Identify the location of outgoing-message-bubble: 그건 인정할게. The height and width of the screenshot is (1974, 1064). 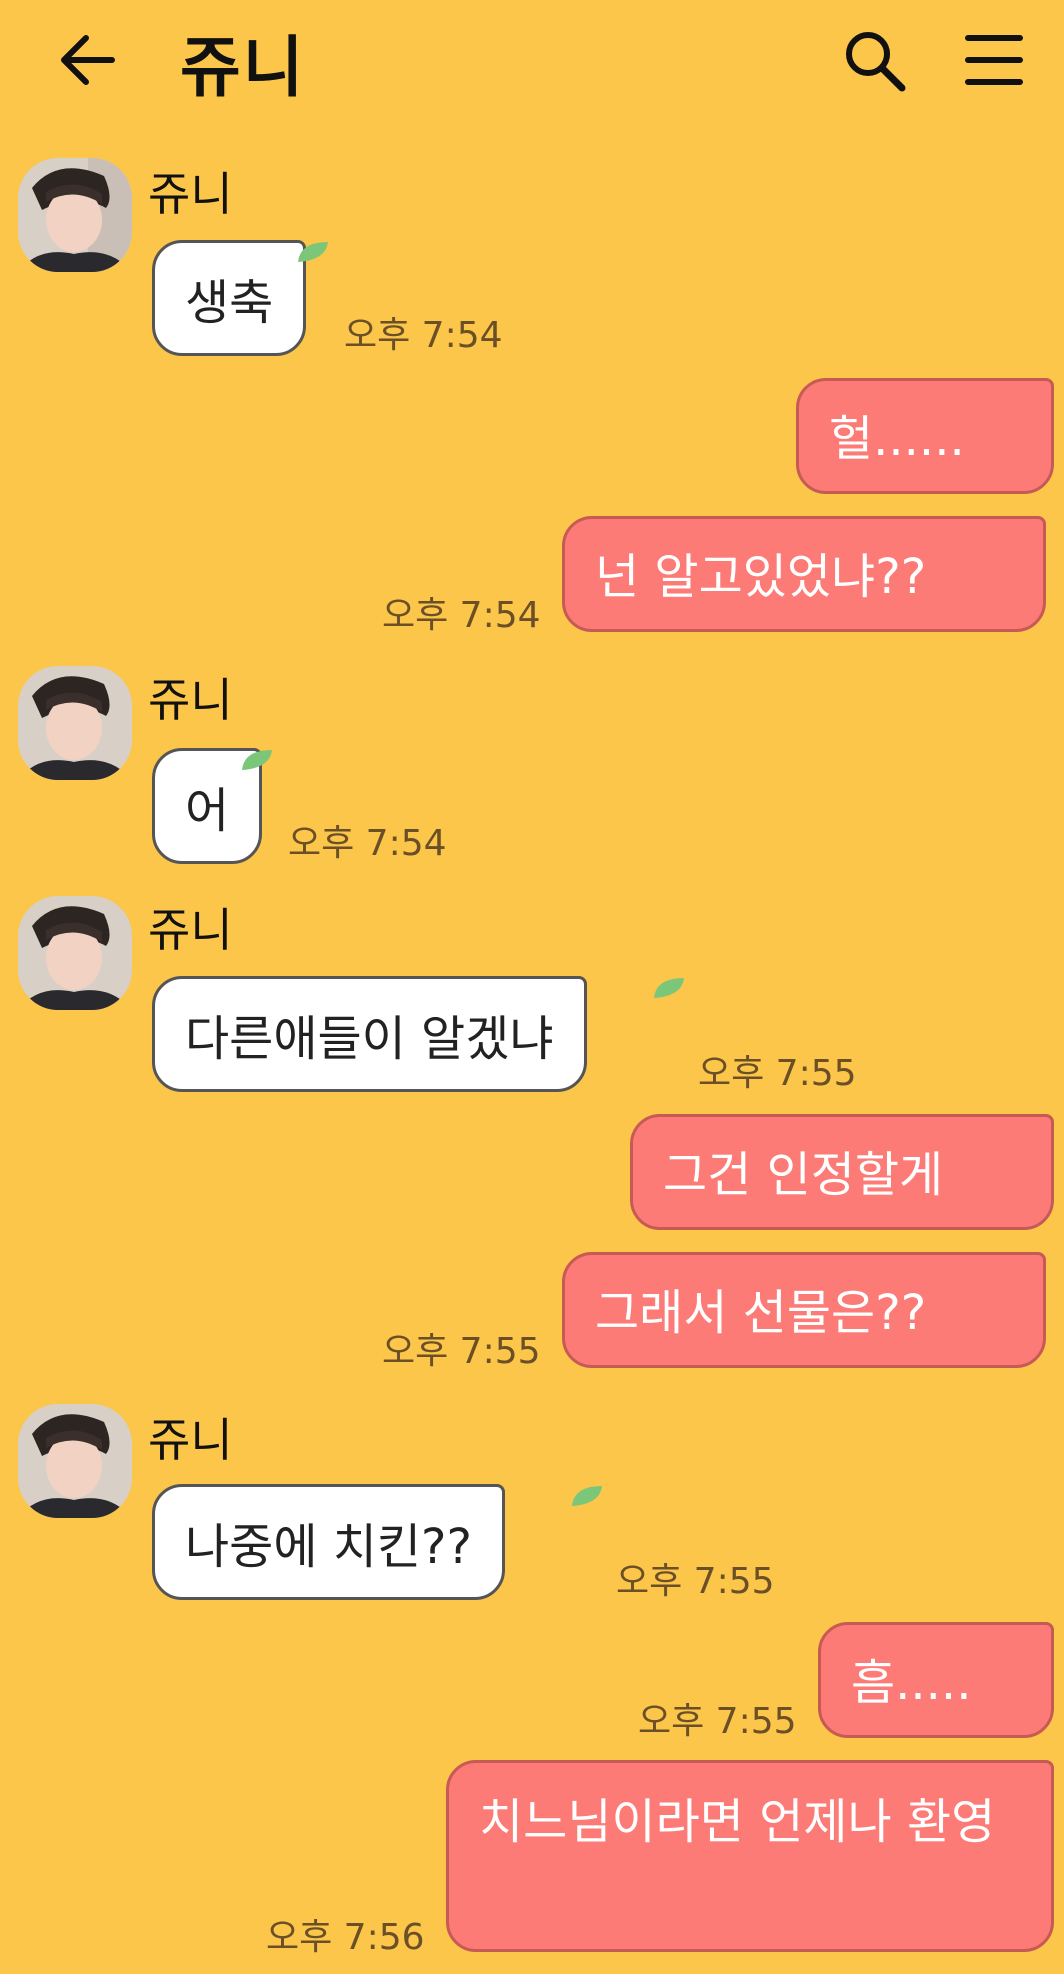
(842, 1172).